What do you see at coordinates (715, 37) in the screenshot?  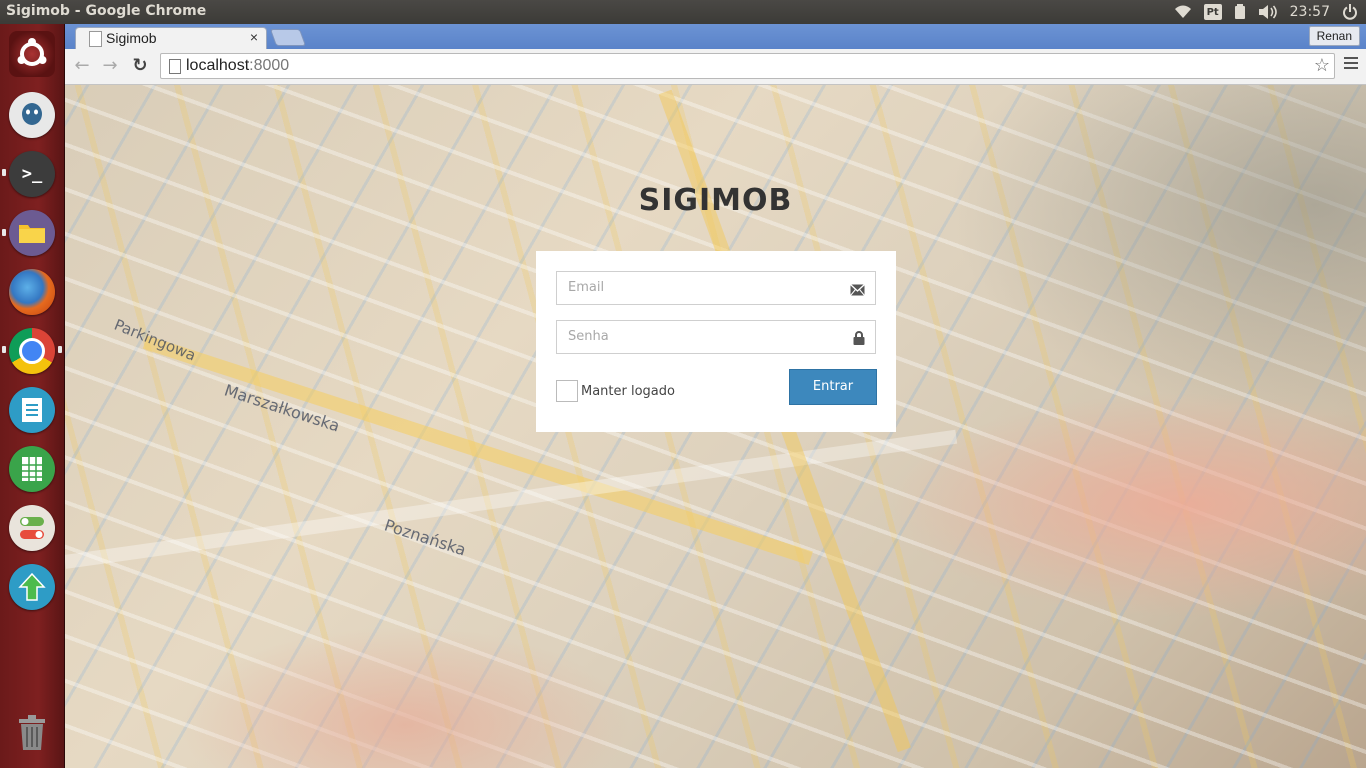 I see `tab-strip: Sigimob × Renan` at bounding box center [715, 37].